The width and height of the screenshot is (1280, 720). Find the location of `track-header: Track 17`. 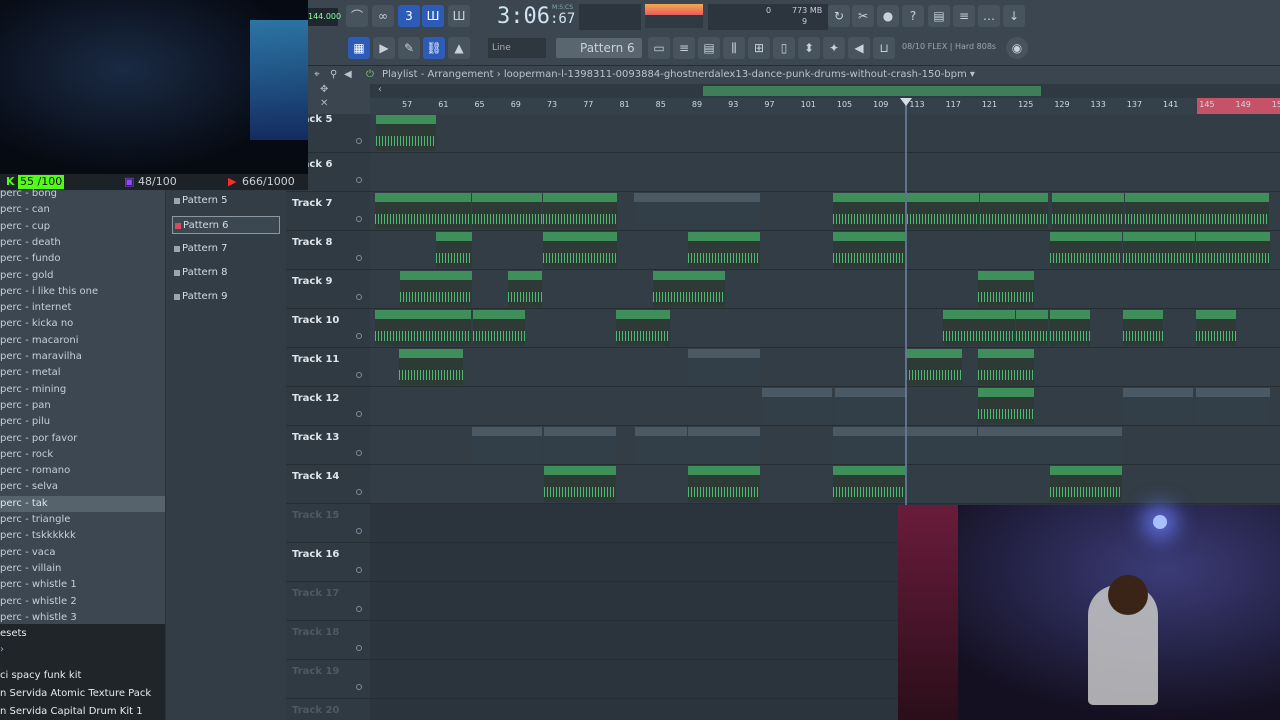

track-header: Track 17 is located at coordinates (328, 601).